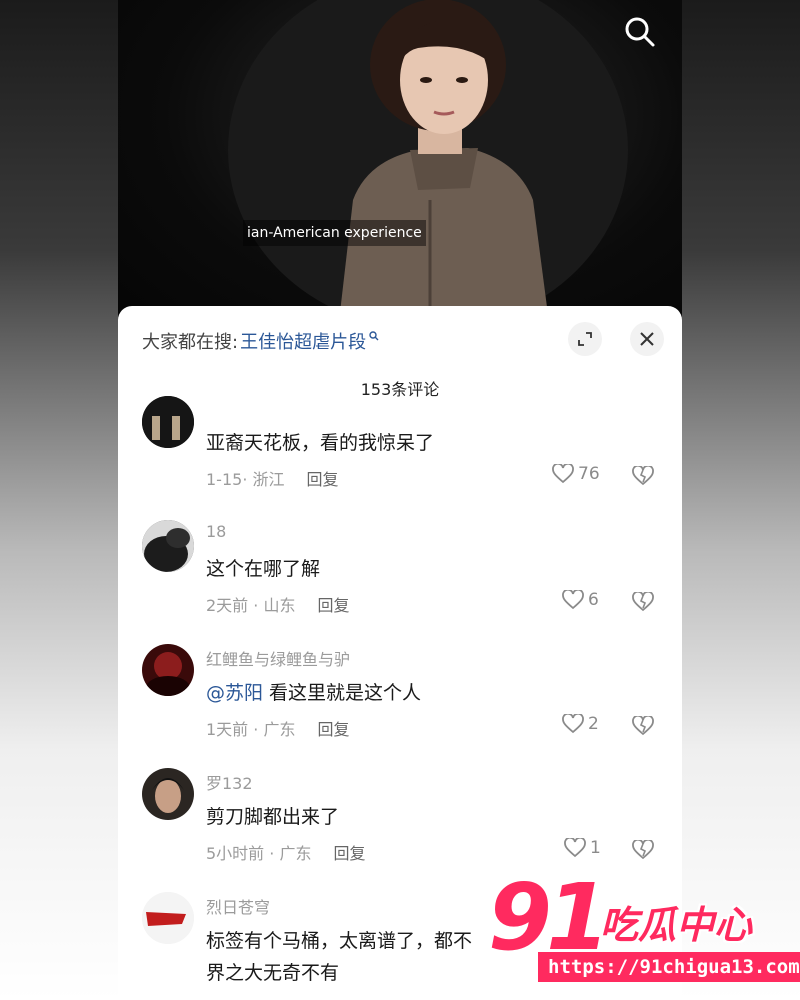 The height and width of the screenshot is (1000, 800). I want to click on comment-username: 红鲤鱼与绿鲤鱼与驴, so click(278, 658).